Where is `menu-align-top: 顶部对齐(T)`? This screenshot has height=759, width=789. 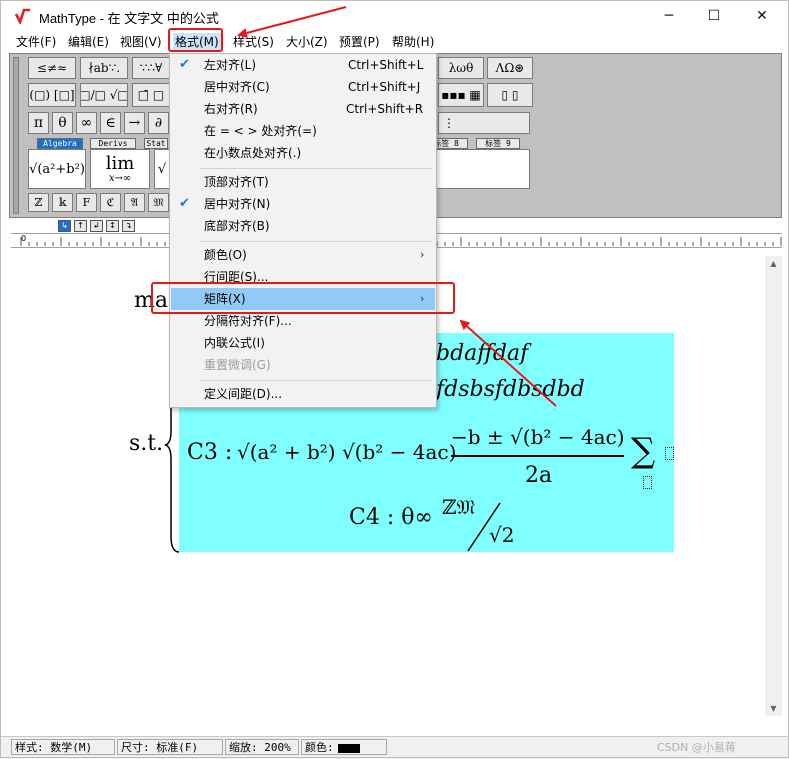 menu-align-top: 顶部对齐(T) is located at coordinates (303, 182).